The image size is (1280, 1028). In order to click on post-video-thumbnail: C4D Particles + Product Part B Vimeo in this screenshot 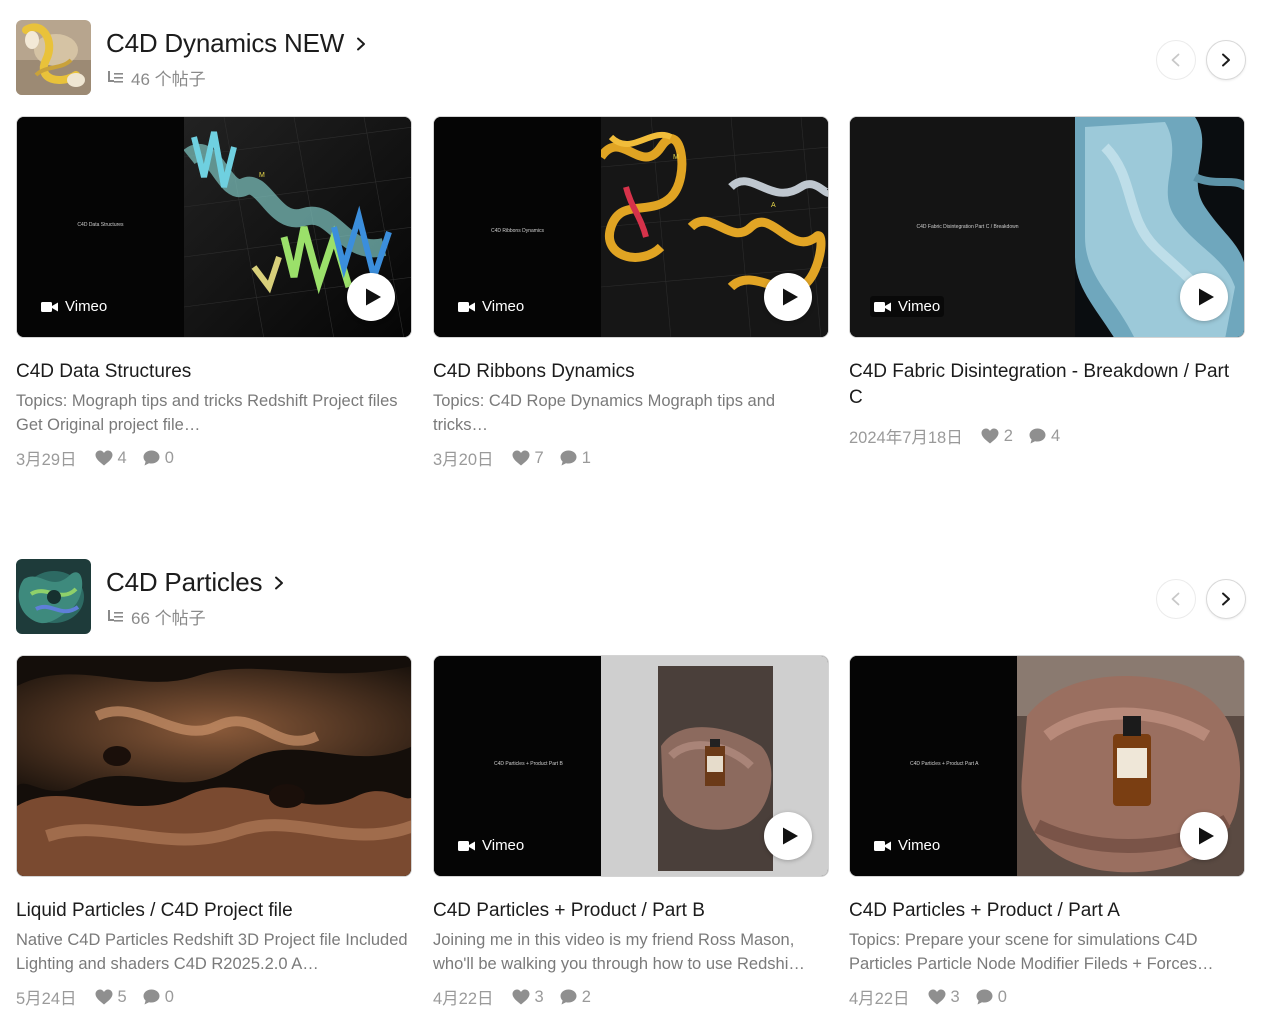, I will do `click(631, 766)`.